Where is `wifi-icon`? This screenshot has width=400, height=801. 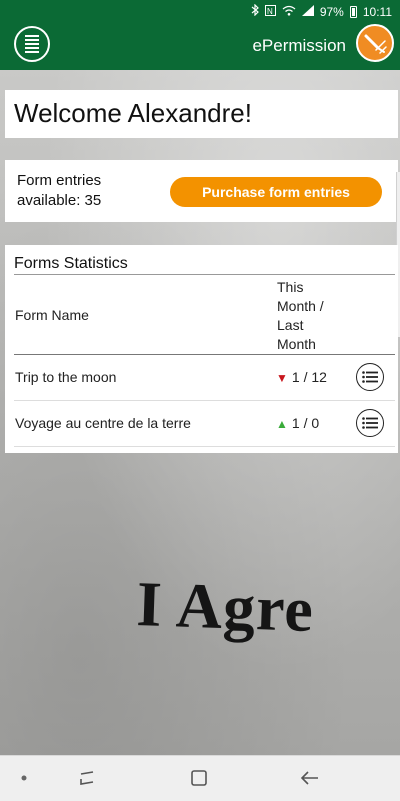
wifi-icon is located at coordinates (289, 12).